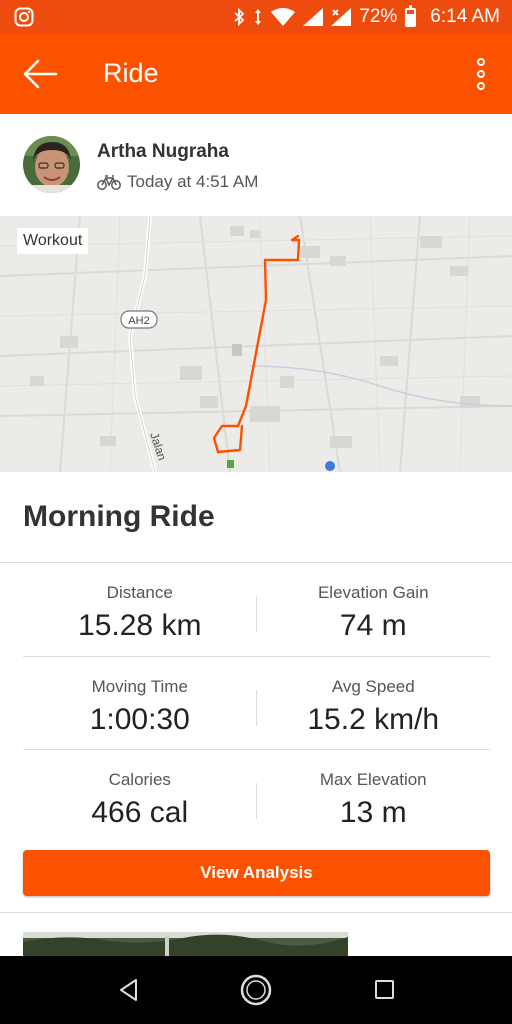 The image size is (512, 1024). I want to click on stat-value: 466 cal, so click(140, 812).